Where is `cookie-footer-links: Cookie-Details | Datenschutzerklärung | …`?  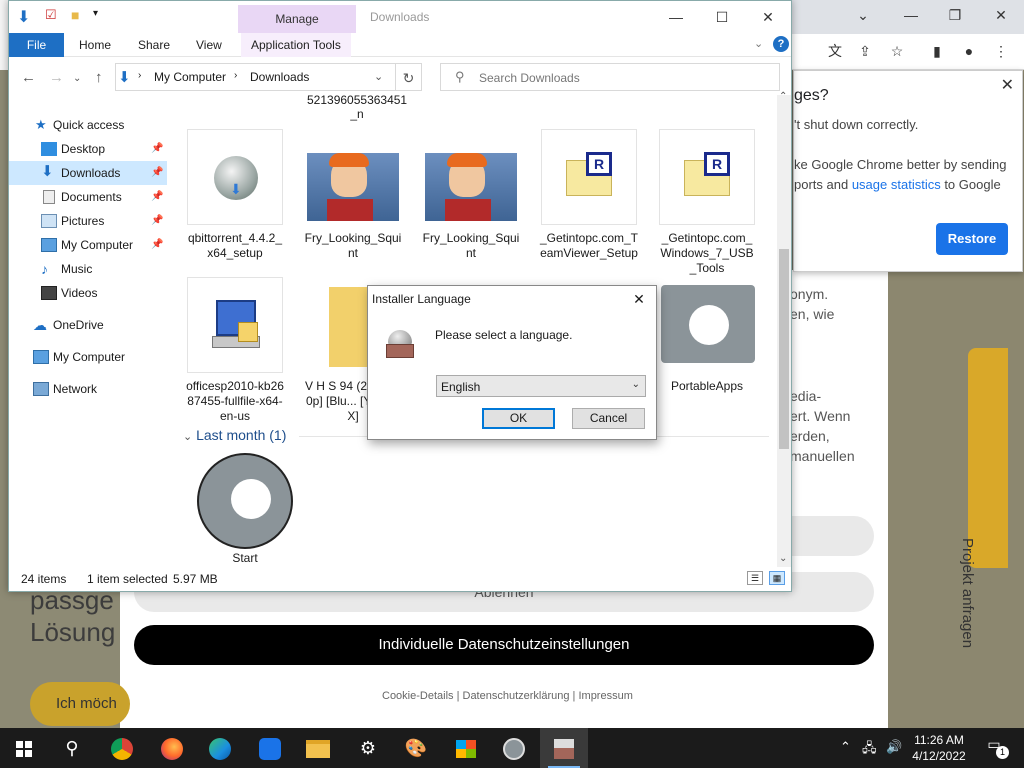
cookie-footer-links: Cookie-Details | Datenschutzerklärung | … is located at coordinates (507, 696).